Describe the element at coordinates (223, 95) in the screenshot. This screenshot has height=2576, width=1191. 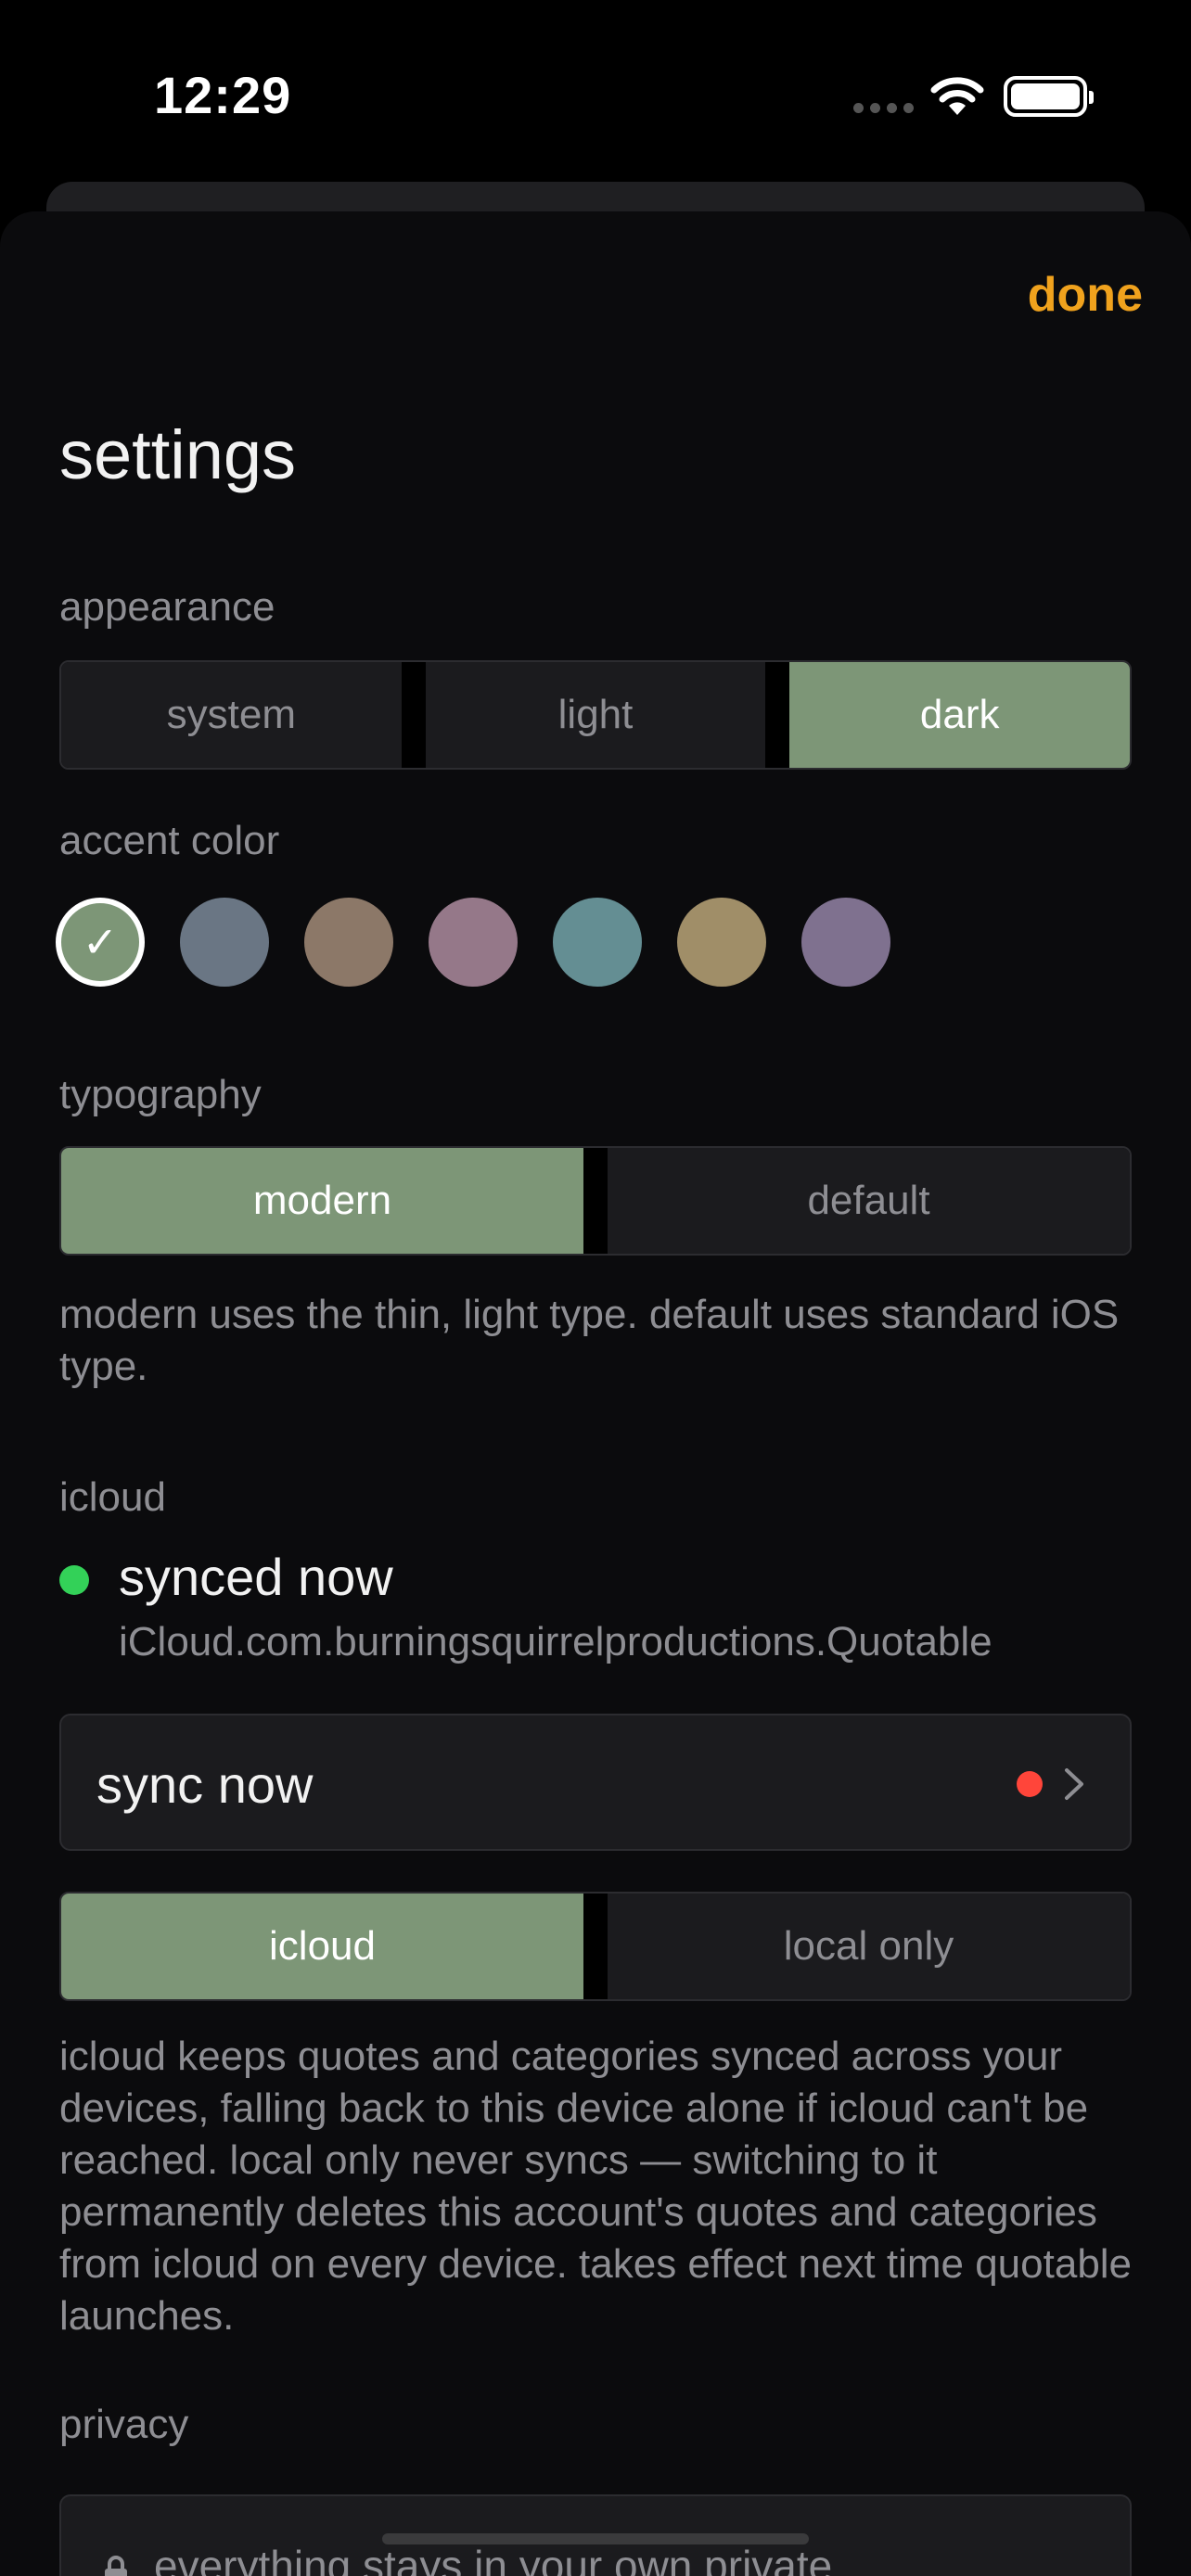
I see `status-time: 12:29` at that location.